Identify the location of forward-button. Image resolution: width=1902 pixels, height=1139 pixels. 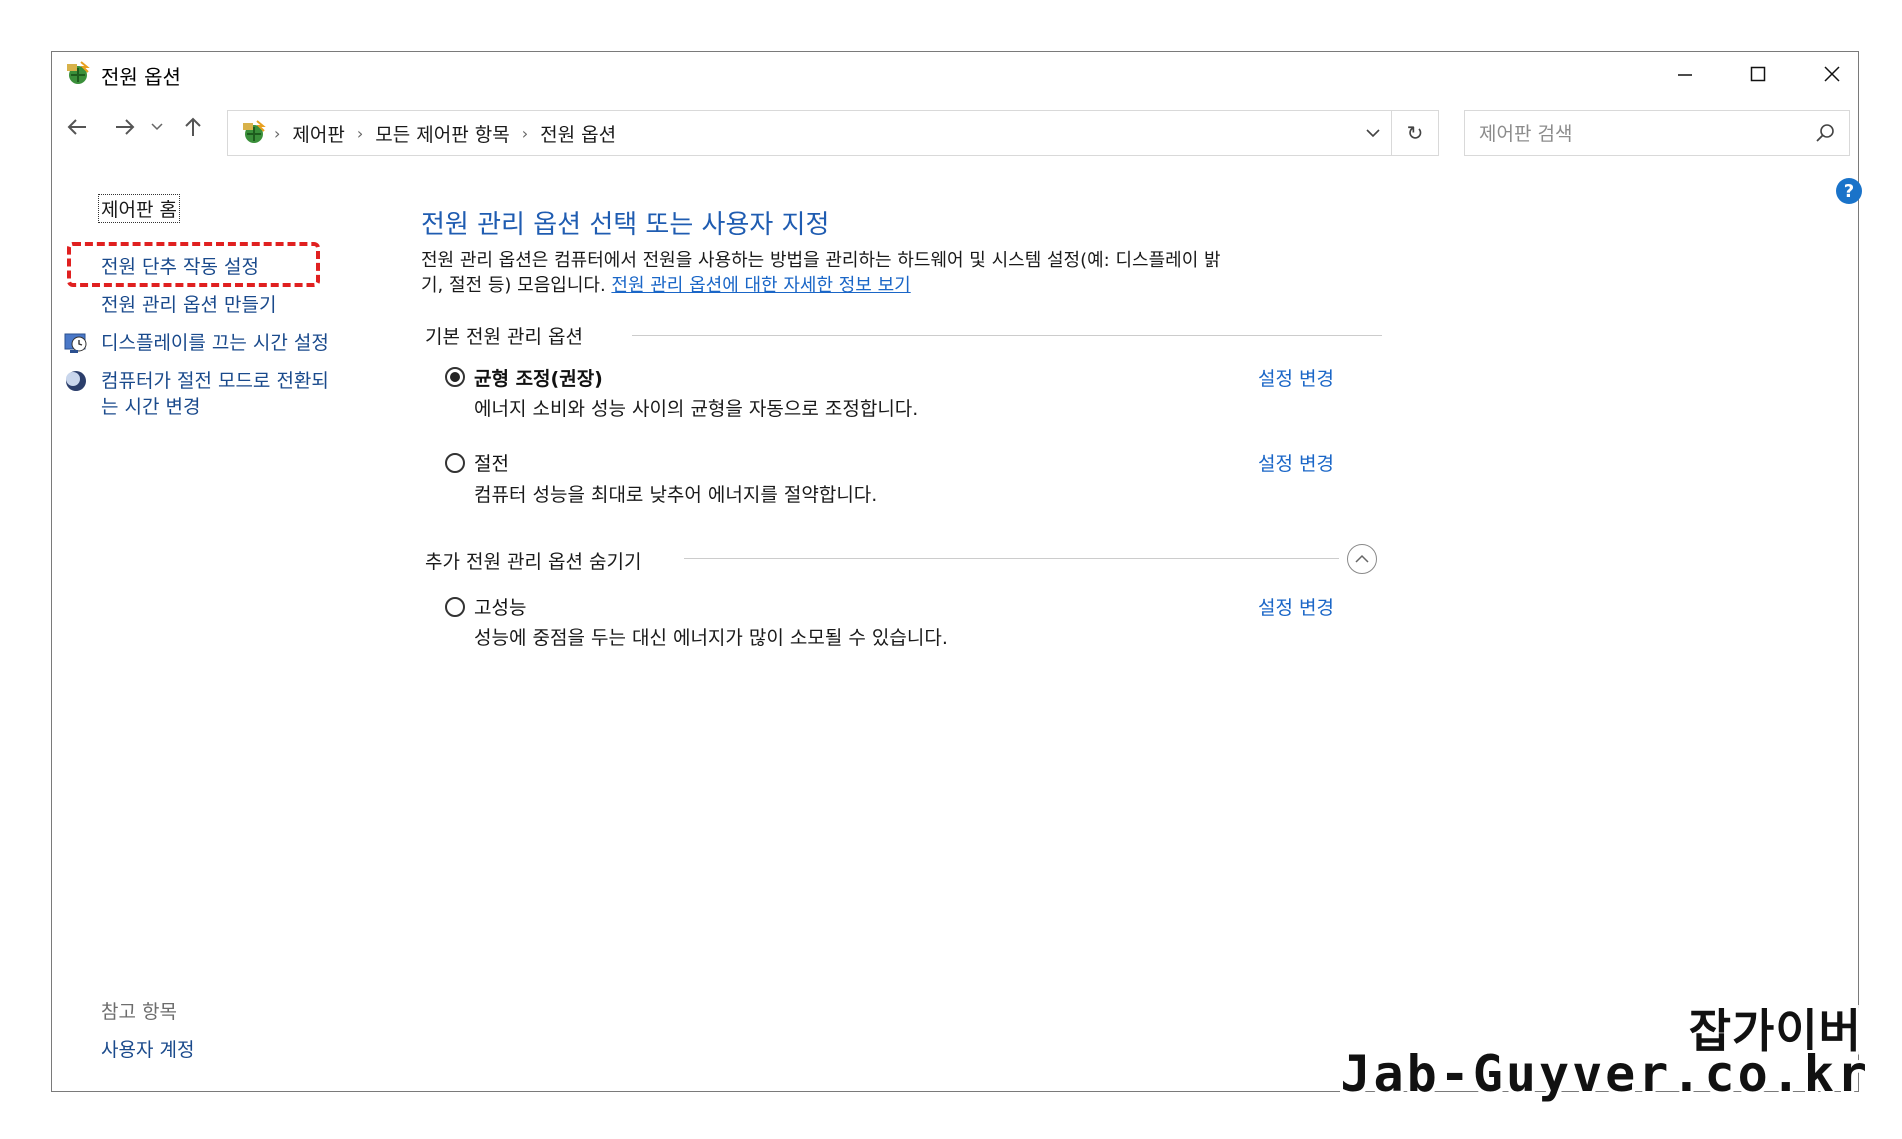
(125, 127).